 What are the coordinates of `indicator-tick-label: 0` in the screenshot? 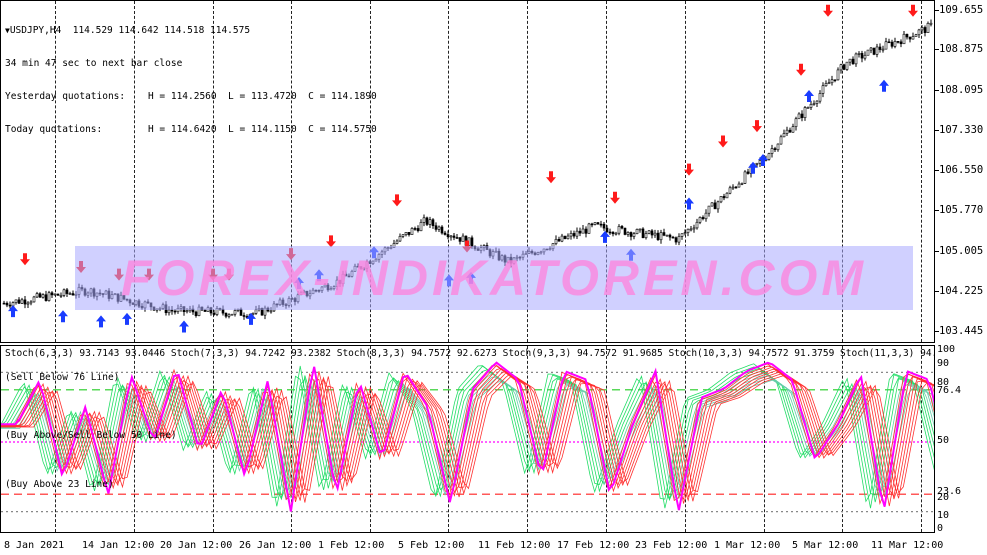 It's located at (940, 528).